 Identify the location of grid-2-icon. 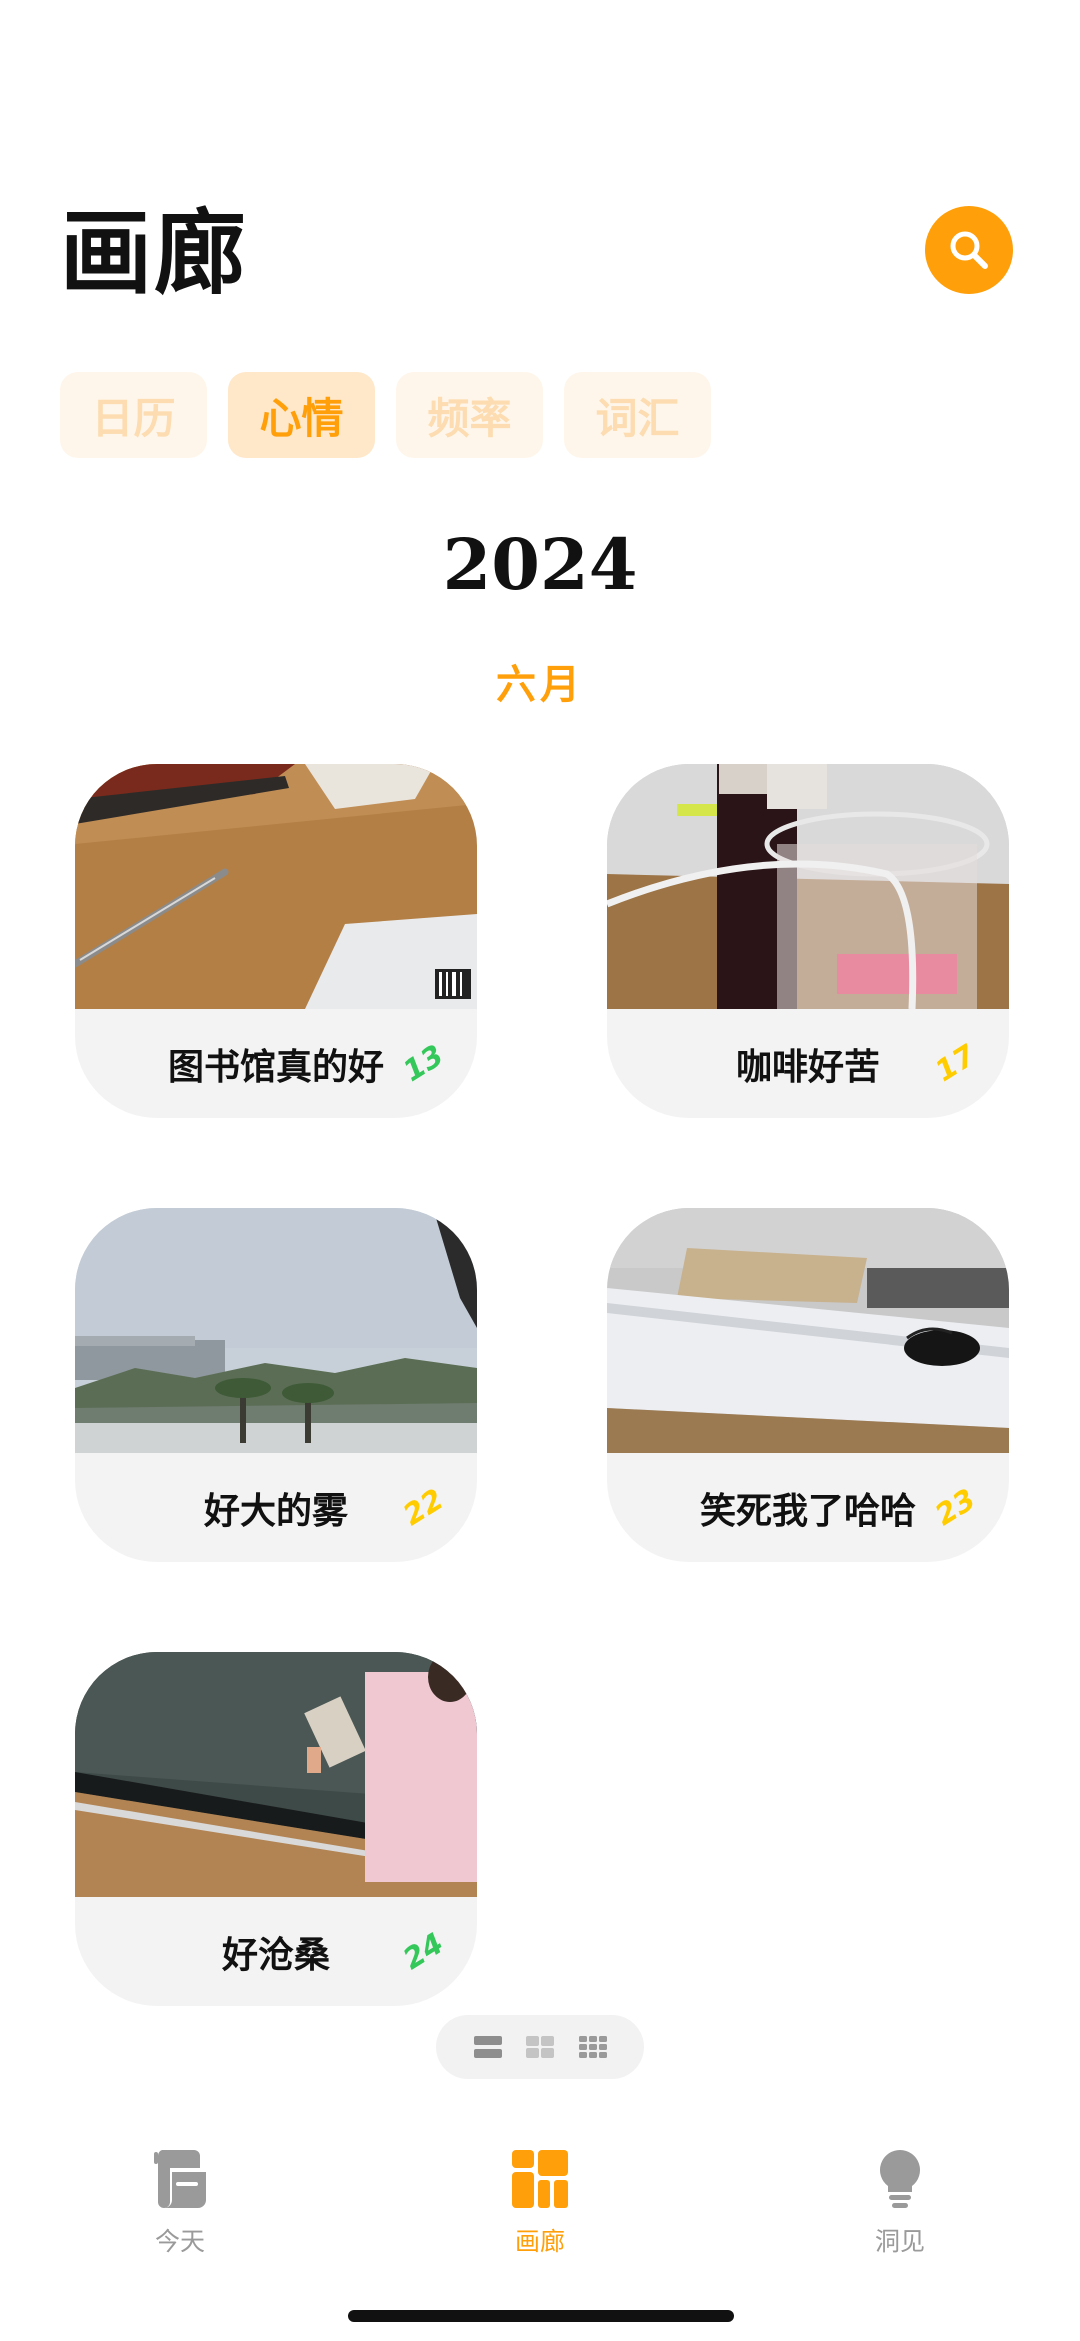
(540, 2047).